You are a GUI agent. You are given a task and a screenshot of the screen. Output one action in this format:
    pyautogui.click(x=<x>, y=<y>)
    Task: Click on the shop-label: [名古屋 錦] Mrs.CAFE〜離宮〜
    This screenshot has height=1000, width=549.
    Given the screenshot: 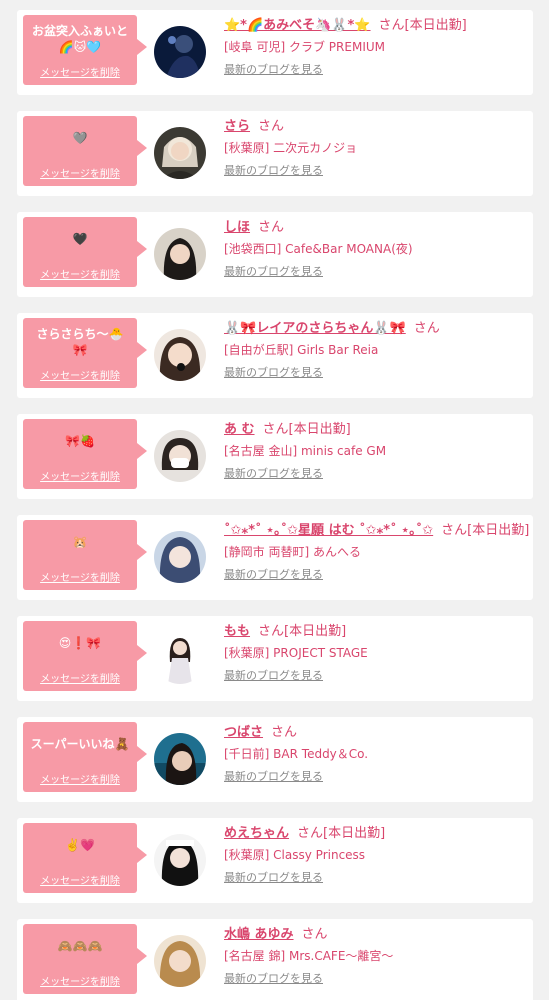 What is the action you would take?
    pyautogui.click(x=309, y=956)
    